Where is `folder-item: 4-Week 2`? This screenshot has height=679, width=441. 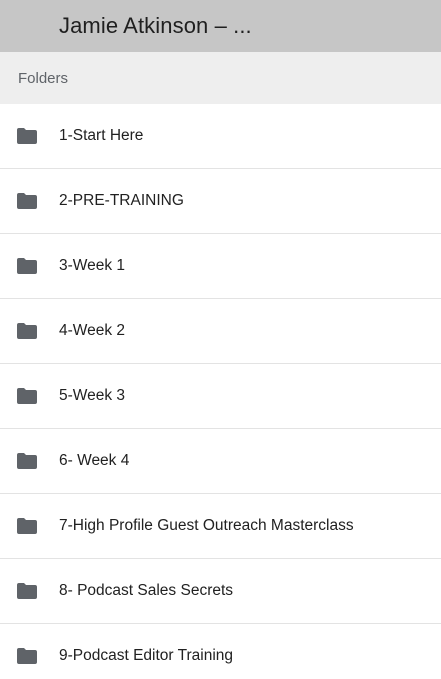
folder-item: 4-Week 2 is located at coordinates (220, 331).